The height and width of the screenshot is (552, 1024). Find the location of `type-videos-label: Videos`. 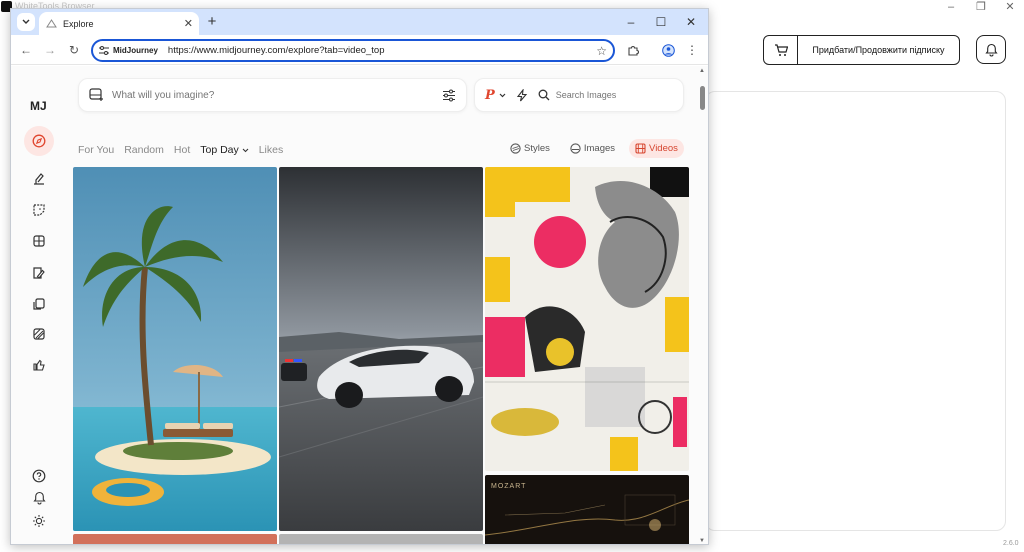

type-videos-label: Videos is located at coordinates (663, 148).